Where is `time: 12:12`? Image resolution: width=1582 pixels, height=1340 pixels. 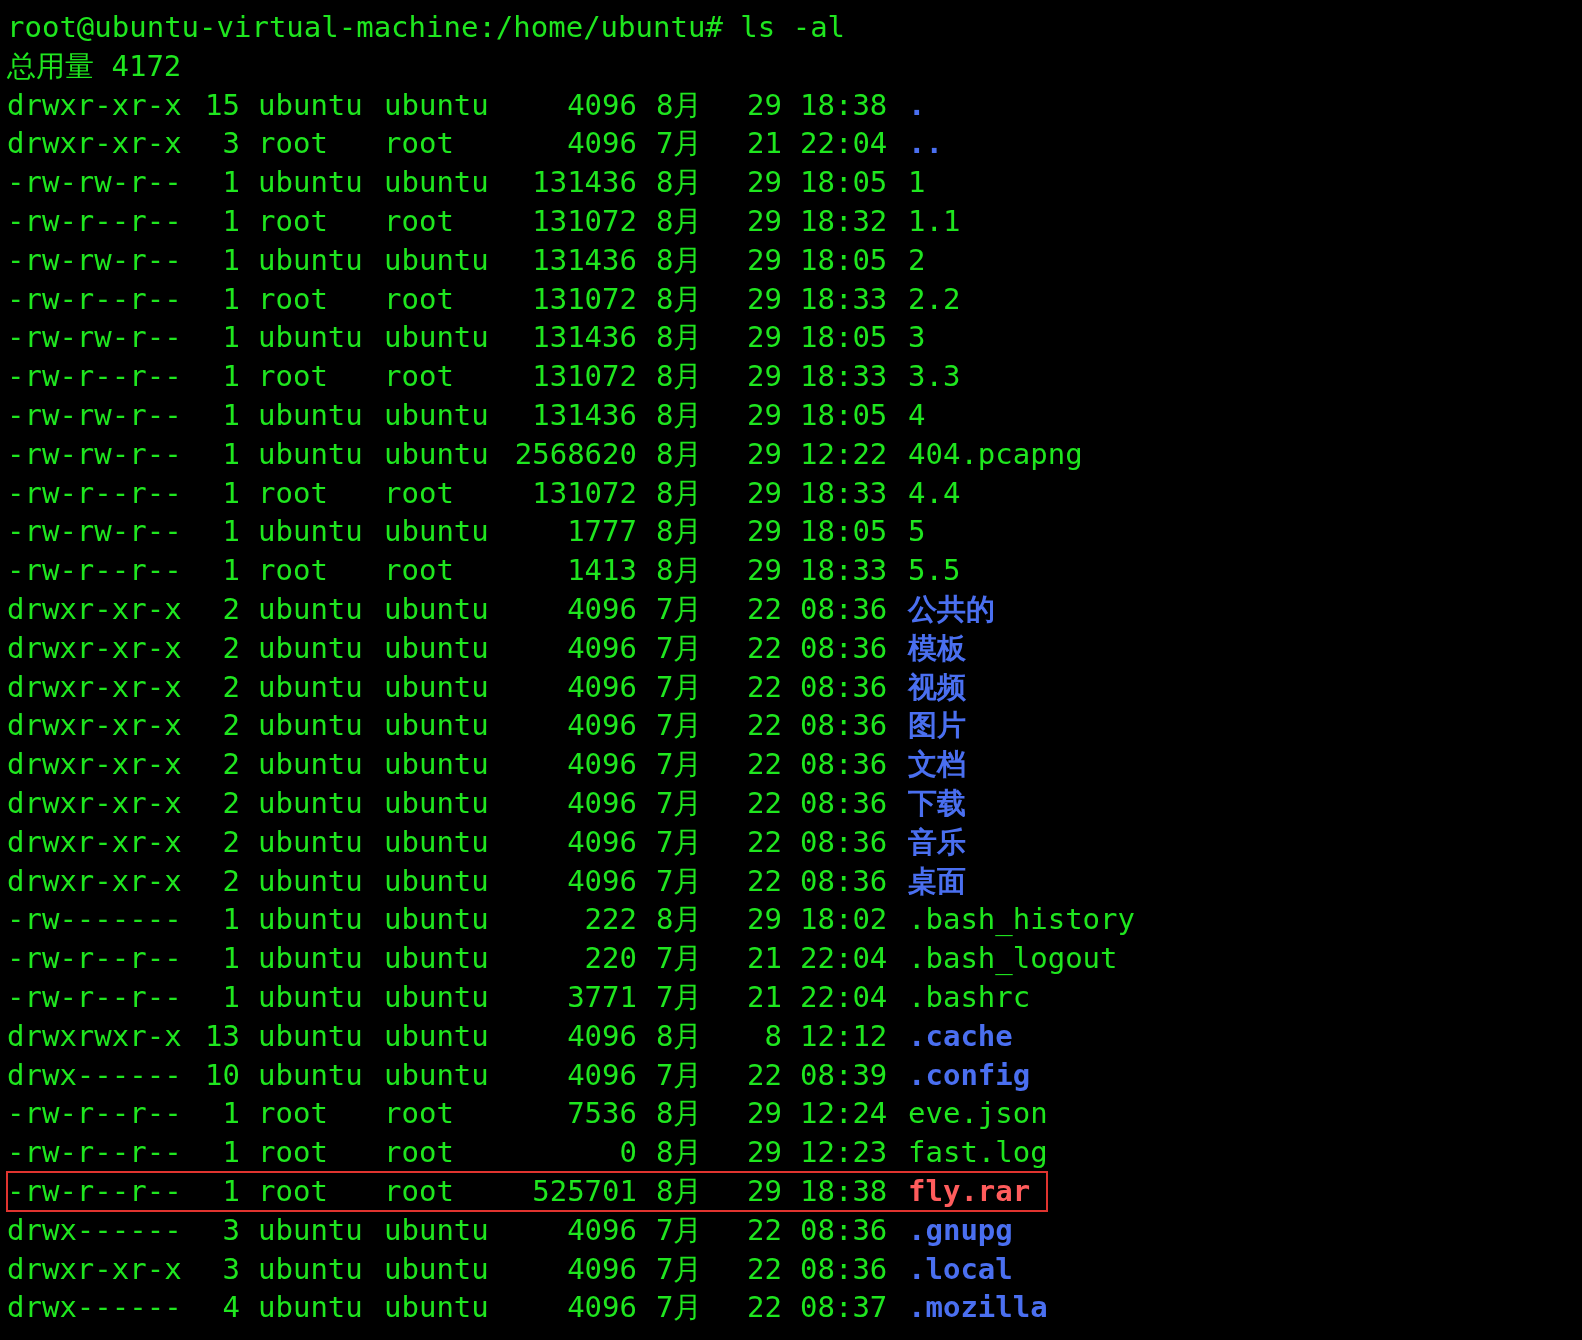 time: 12:12 is located at coordinates (843, 1036).